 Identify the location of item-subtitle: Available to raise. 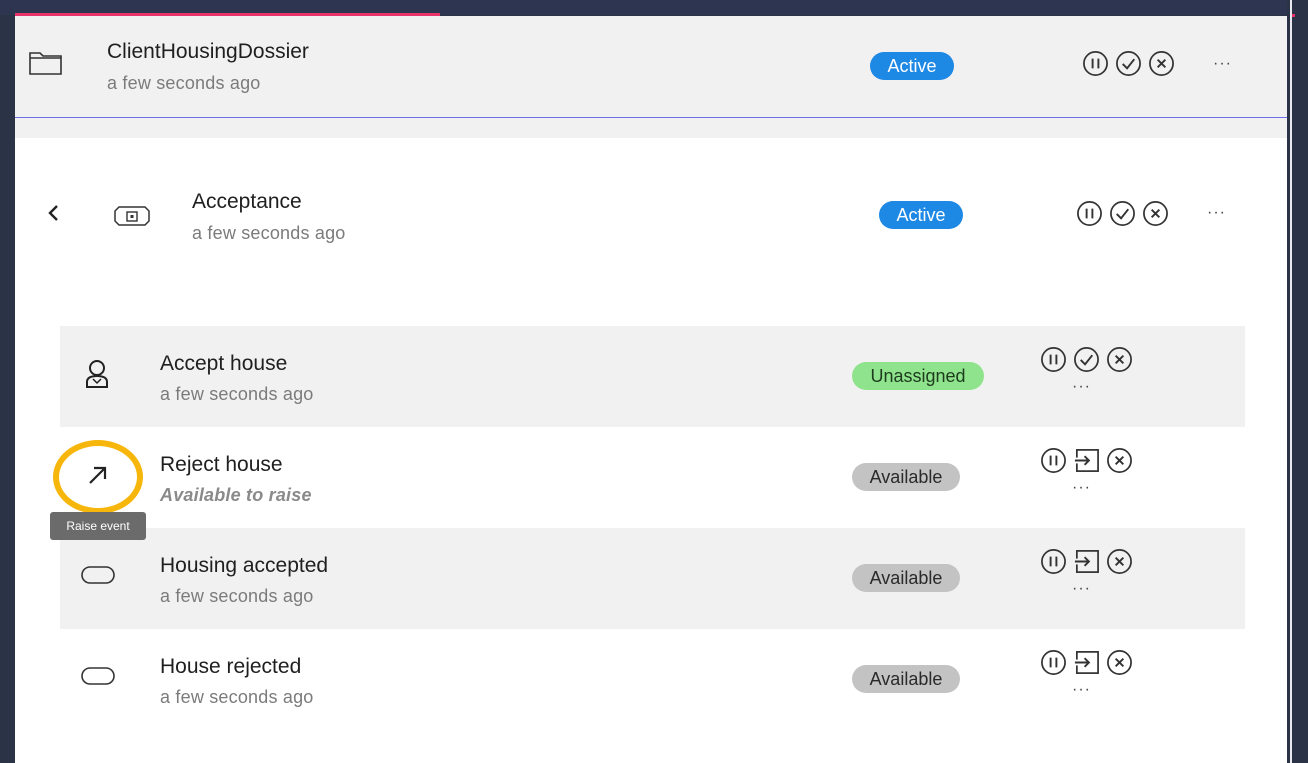
(236, 495).